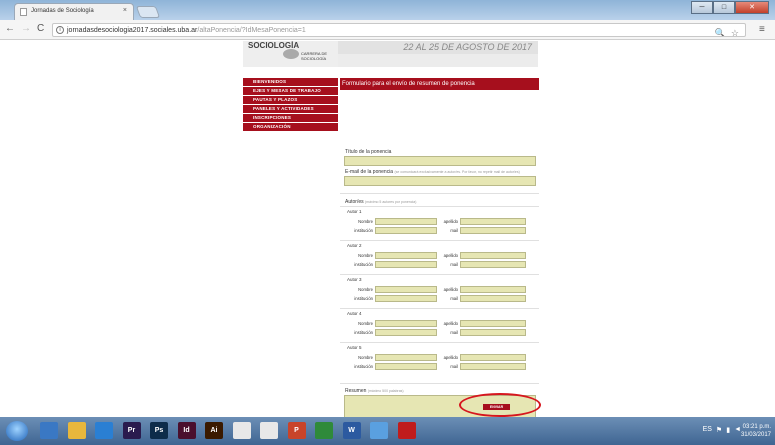  Describe the element at coordinates (324, 430) in the screenshot. I see `excel-icon` at that location.